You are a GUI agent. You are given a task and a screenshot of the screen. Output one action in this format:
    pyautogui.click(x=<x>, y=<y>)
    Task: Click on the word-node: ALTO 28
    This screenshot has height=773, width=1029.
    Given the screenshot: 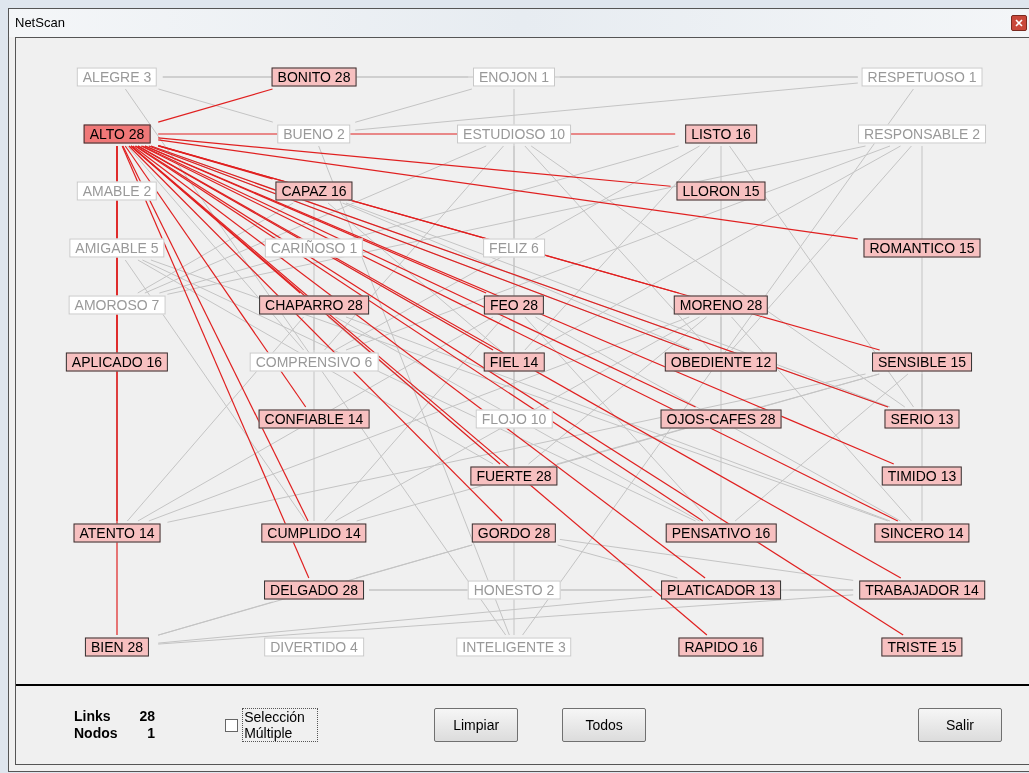 What is the action you would take?
    pyautogui.click(x=117, y=134)
    